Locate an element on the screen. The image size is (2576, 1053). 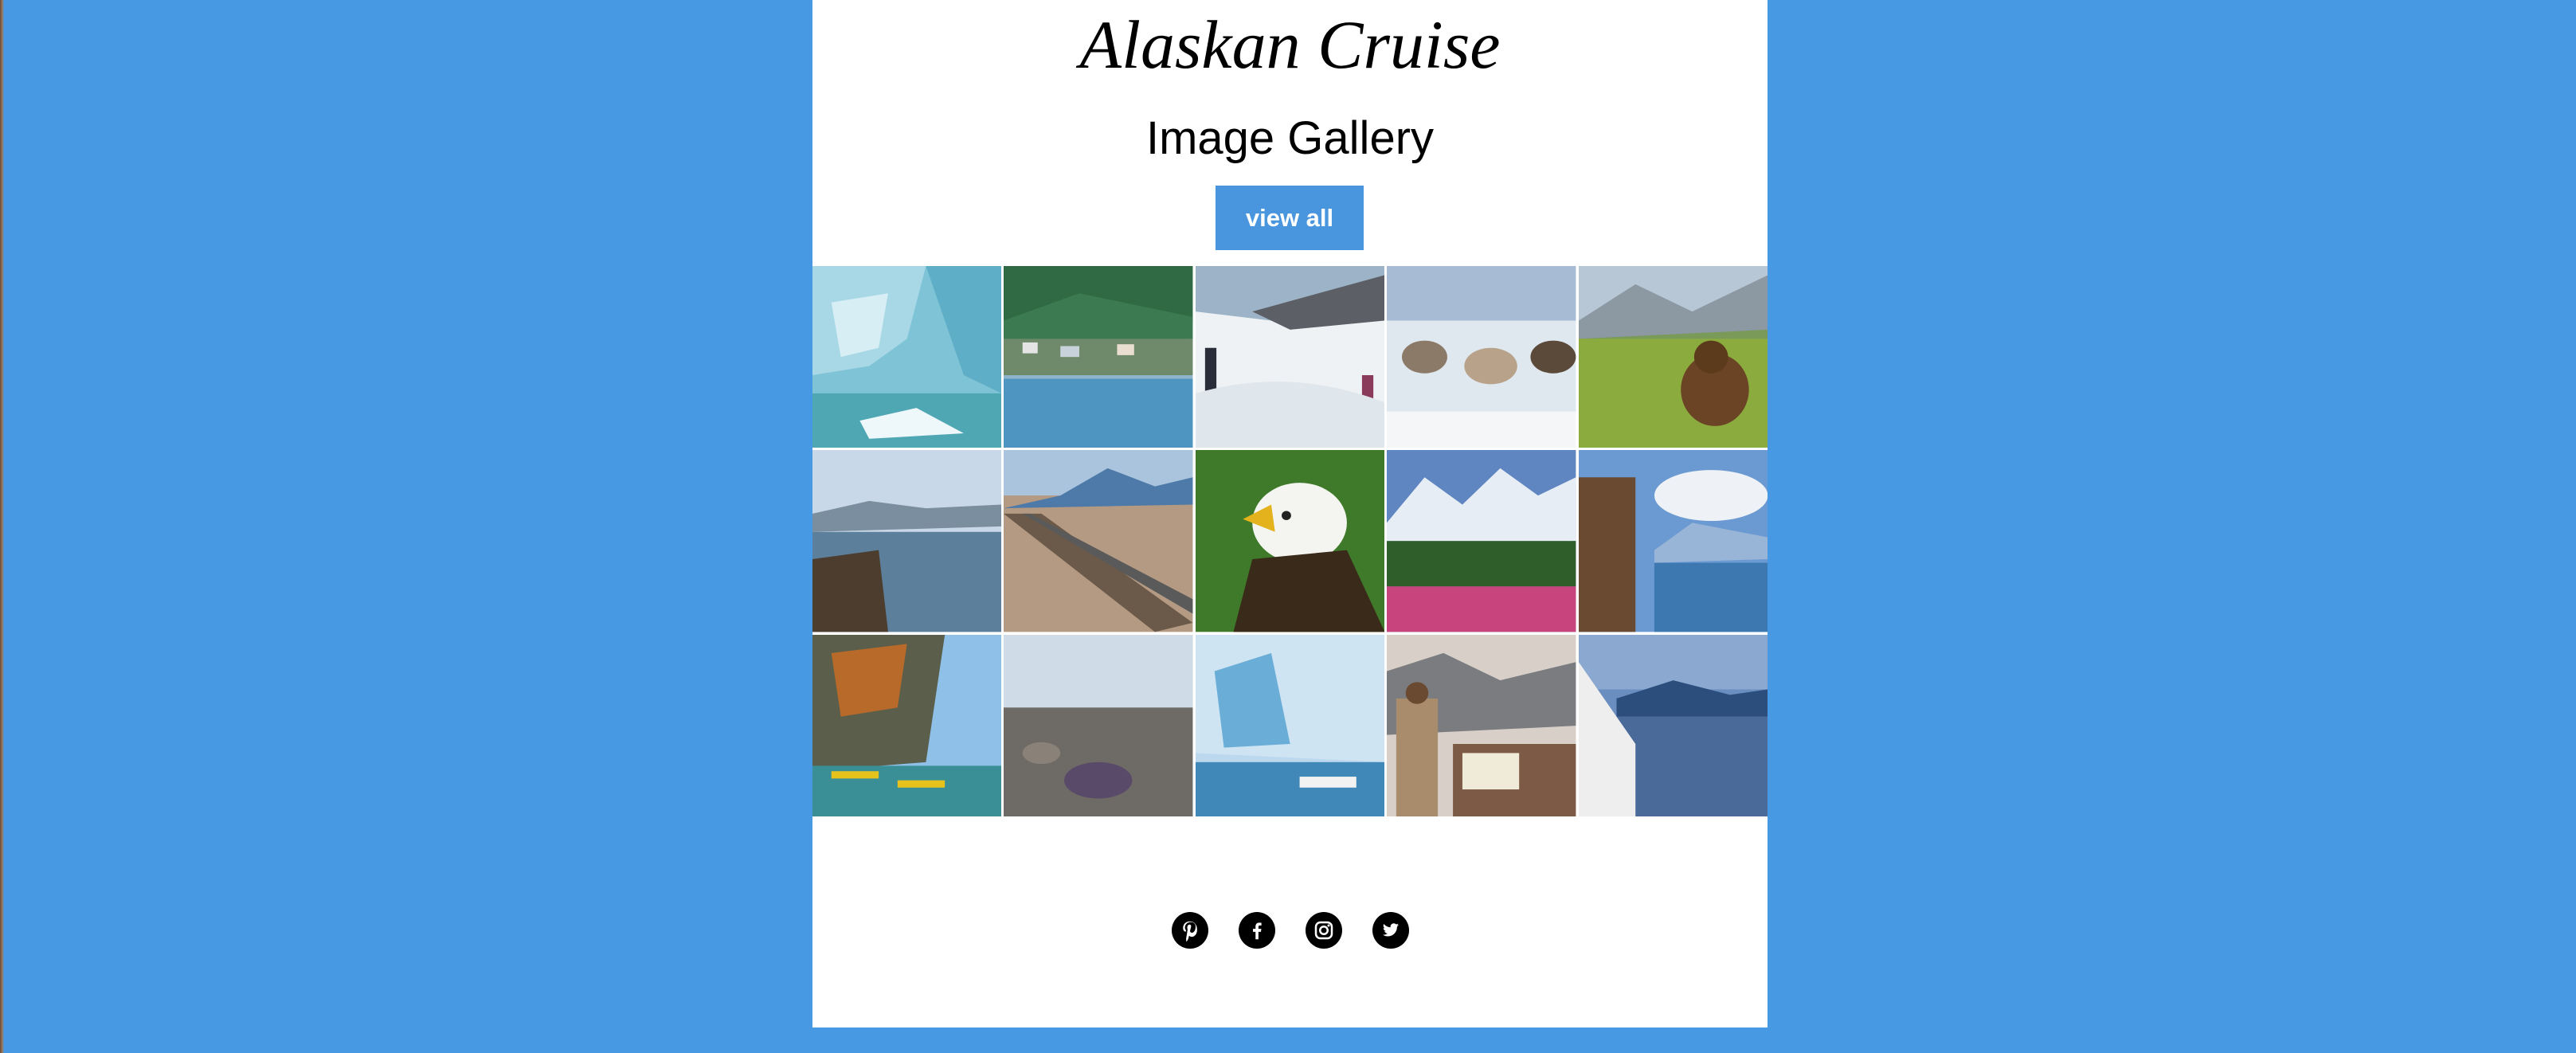
view-all-button: view all is located at coordinates (1290, 218).